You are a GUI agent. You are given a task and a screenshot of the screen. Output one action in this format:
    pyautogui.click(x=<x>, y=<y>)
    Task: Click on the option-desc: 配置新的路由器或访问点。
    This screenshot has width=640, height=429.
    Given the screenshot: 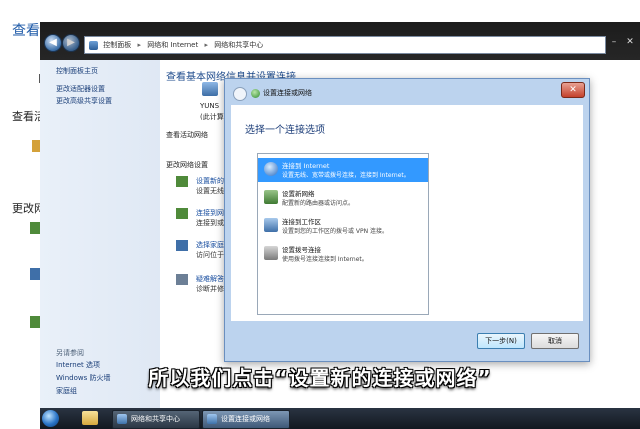 What is the action you would take?
    pyautogui.click(x=318, y=203)
    